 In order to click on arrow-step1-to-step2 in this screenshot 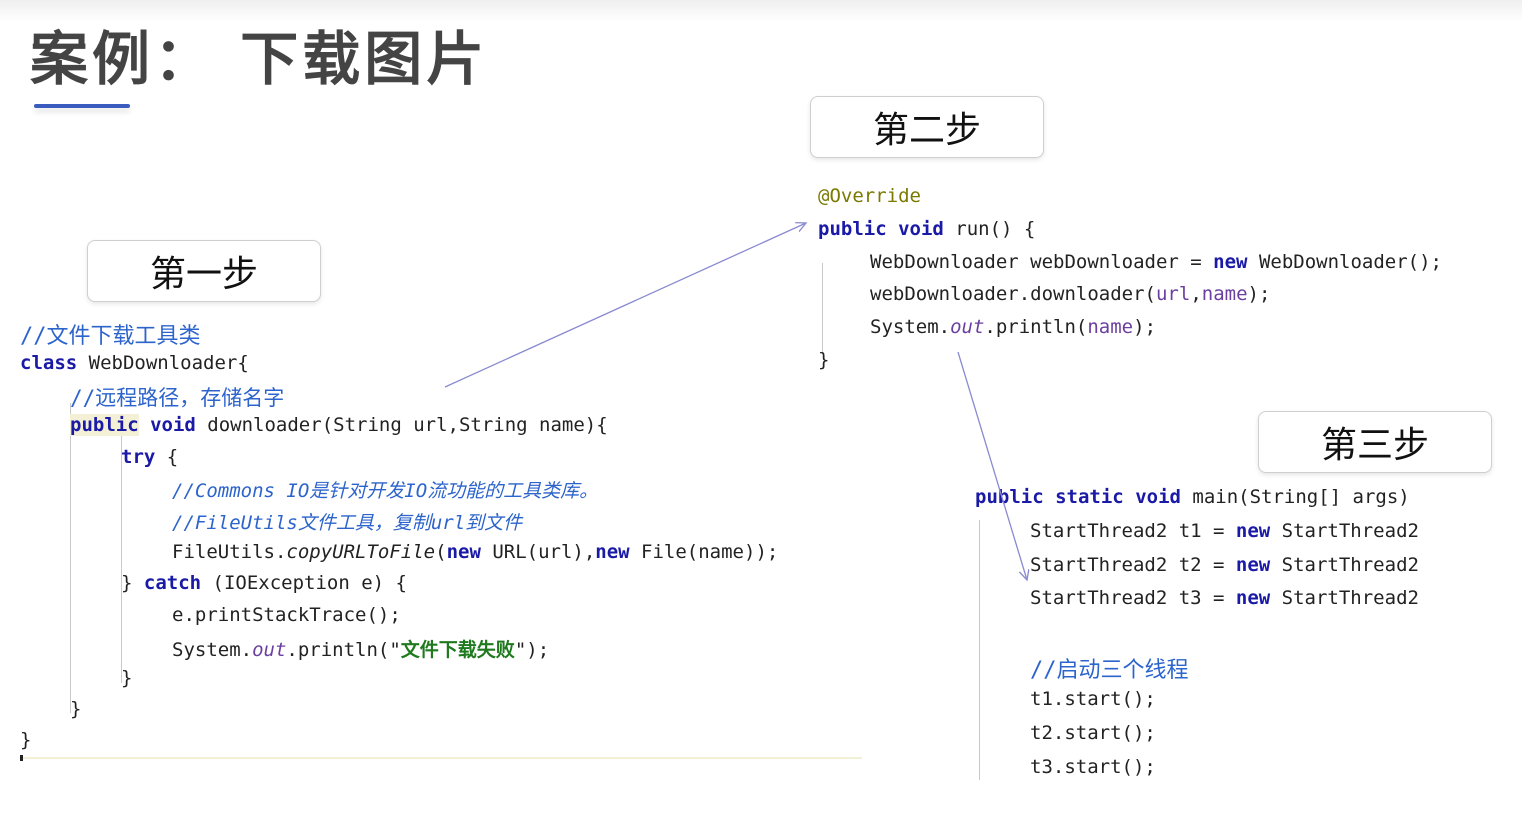, I will do `click(625, 305)`.